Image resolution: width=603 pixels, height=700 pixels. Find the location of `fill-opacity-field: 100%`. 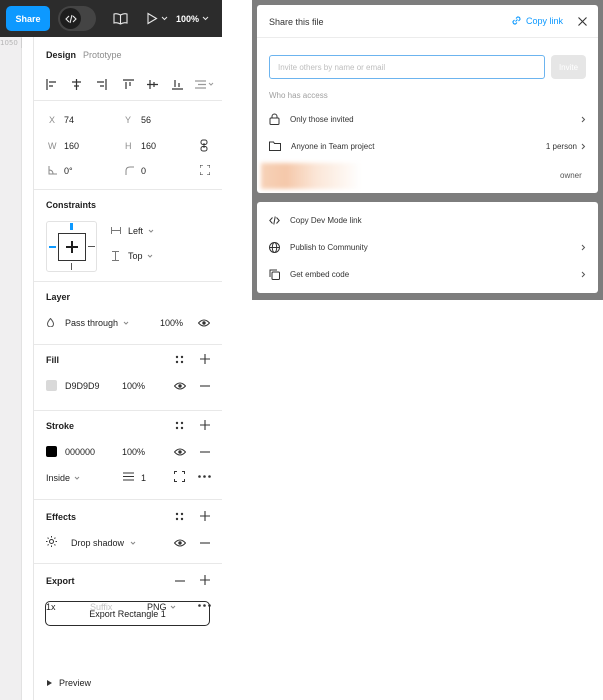

fill-opacity-field: 100% is located at coordinates (133, 386).